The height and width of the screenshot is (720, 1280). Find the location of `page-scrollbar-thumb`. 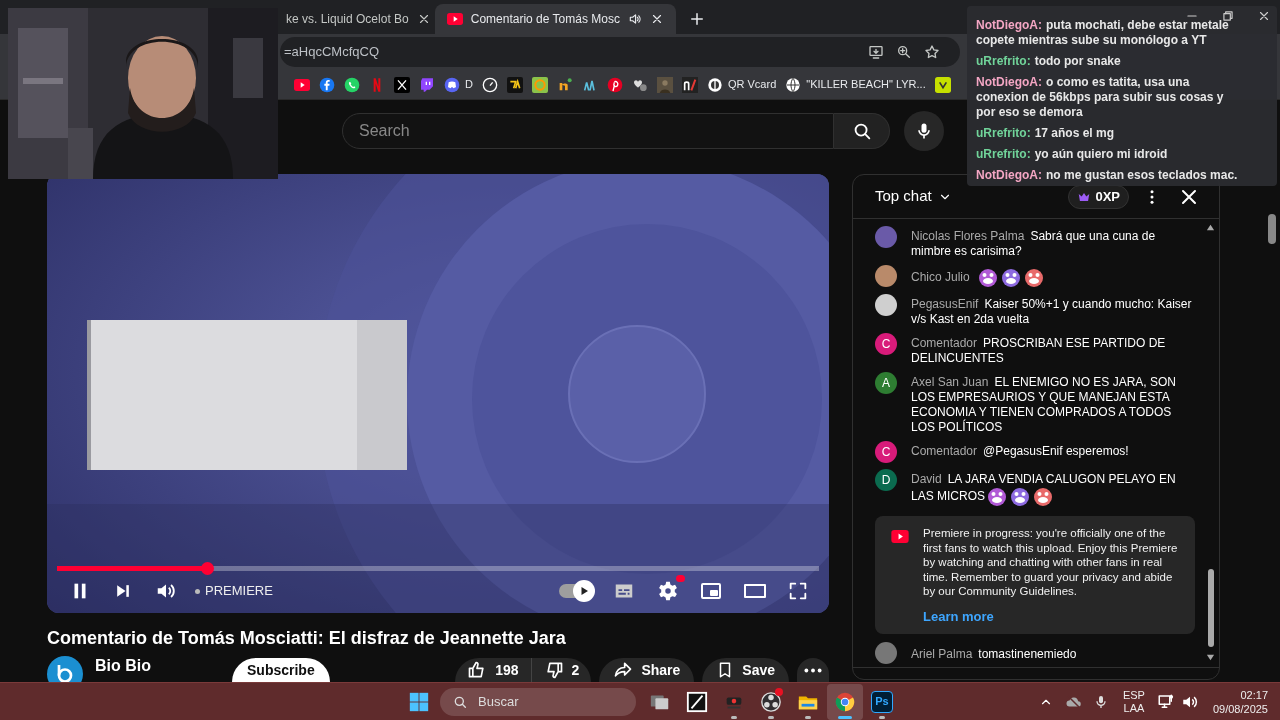

page-scrollbar-thumb is located at coordinates (1272, 229).